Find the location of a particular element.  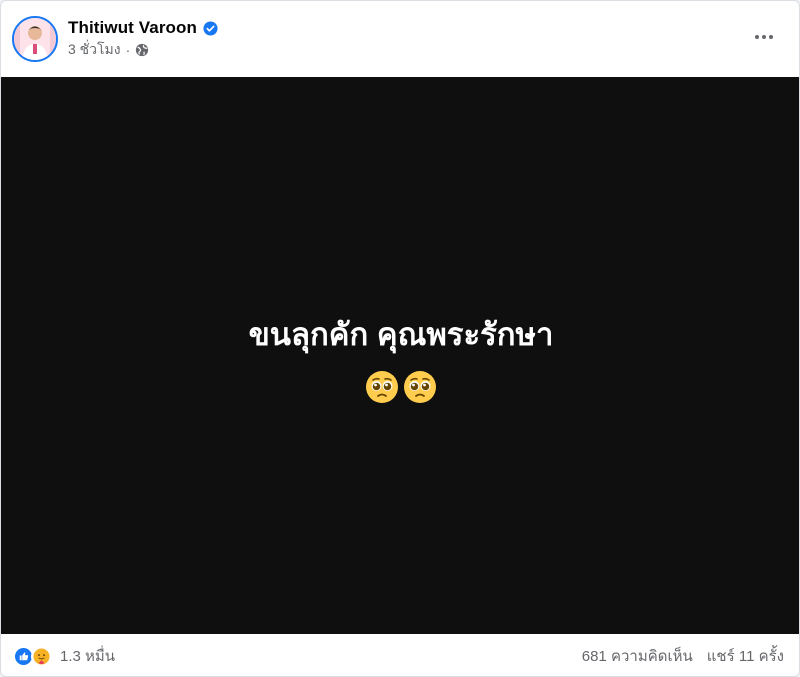

more-options-icon is located at coordinates (764, 37).